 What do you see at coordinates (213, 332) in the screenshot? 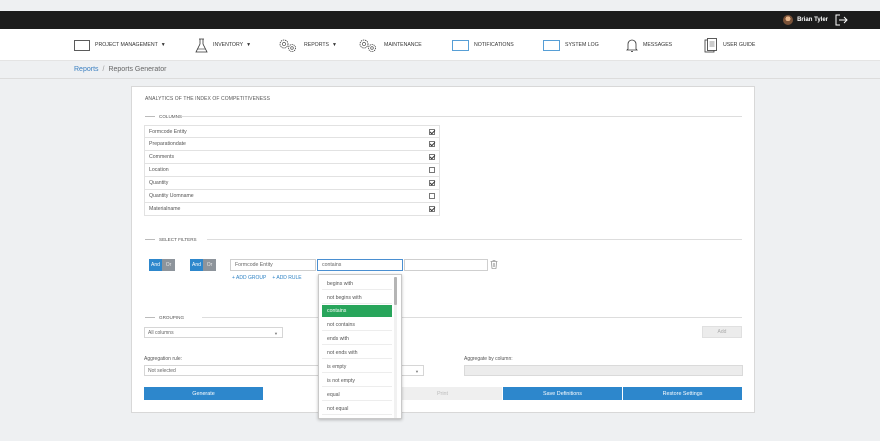
I see `grouping-columns-select: All columns ▼` at bounding box center [213, 332].